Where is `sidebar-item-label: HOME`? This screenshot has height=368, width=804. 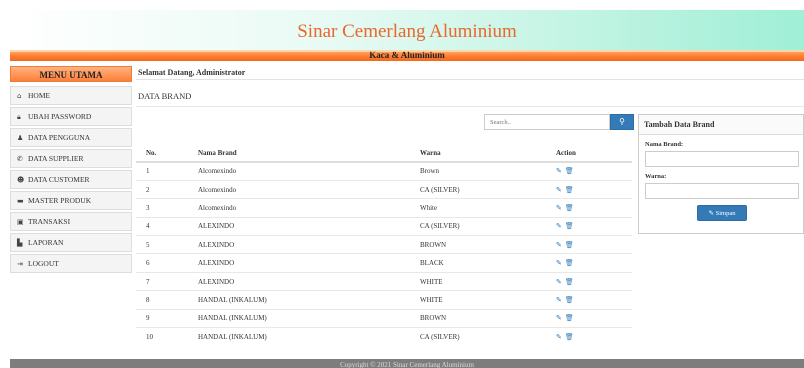
sidebar-item-label: HOME is located at coordinates (39, 95).